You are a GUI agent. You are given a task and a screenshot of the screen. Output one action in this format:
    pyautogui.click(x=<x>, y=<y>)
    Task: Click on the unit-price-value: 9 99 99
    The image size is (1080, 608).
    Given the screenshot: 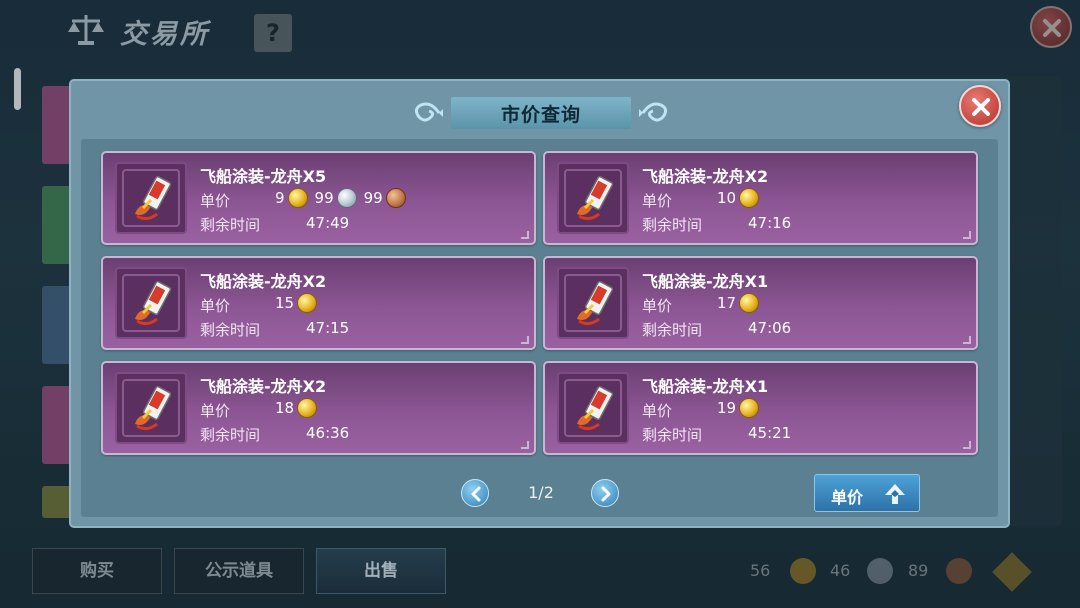 What is the action you would take?
    pyautogui.click(x=342, y=198)
    